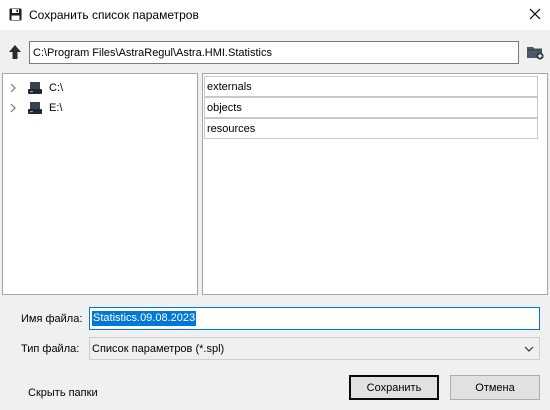 The height and width of the screenshot is (410, 550). What do you see at coordinates (314, 348) in the screenshot?
I see `filetype-select: Список параметров (*.spl)` at bounding box center [314, 348].